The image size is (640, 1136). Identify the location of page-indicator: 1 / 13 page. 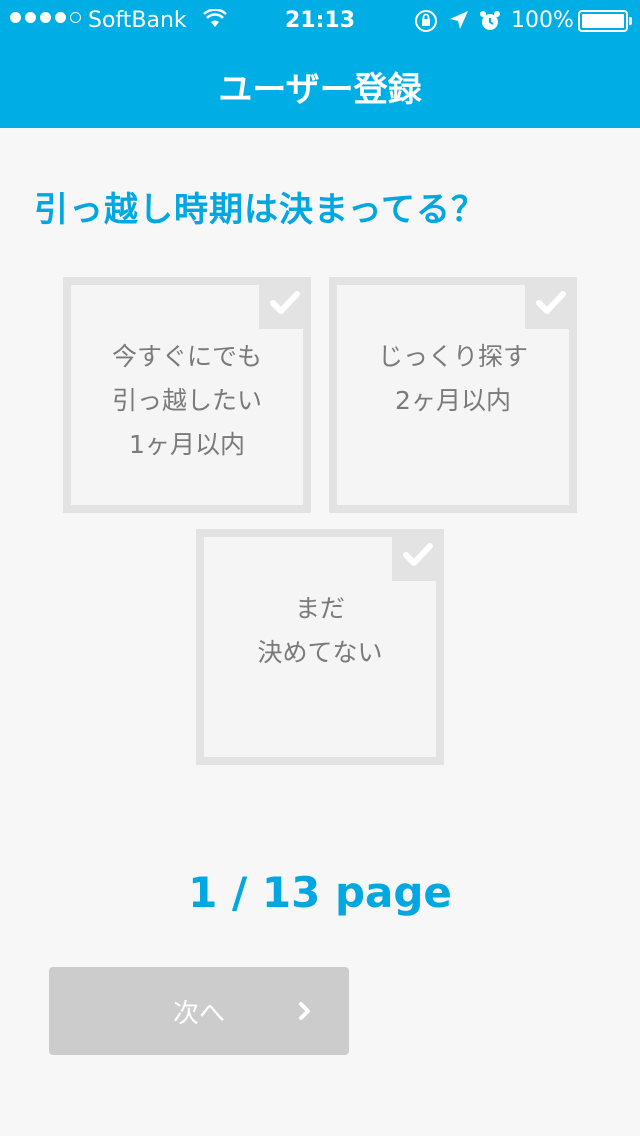
(320, 892).